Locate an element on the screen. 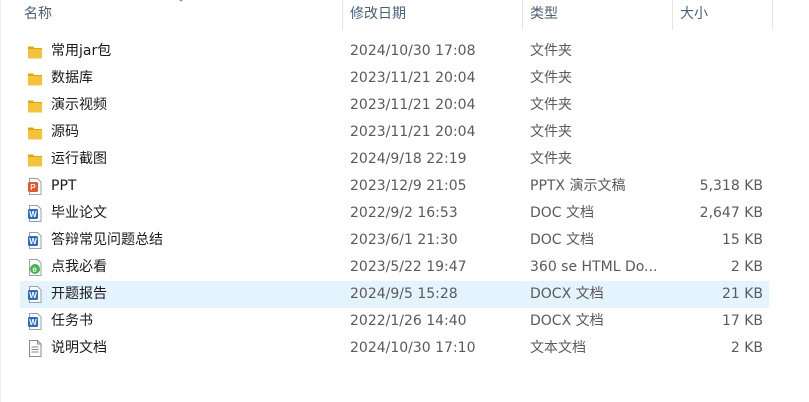 Image resolution: width=809 pixels, height=402 pixels. txt-file-icon is located at coordinates (35, 348).